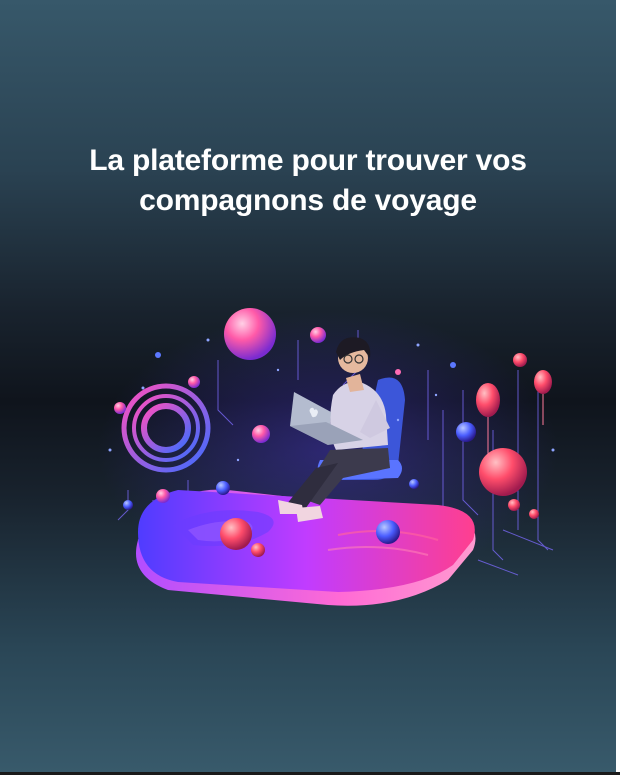  Describe the element at coordinates (618, 387) in the screenshot. I see `window-edge-right` at that location.